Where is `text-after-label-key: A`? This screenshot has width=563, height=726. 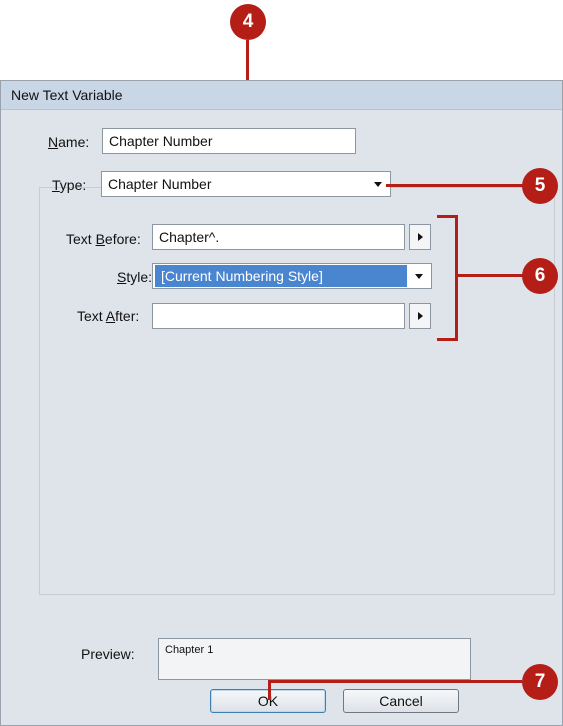 text-after-label-key: A is located at coordinates (110, 316).